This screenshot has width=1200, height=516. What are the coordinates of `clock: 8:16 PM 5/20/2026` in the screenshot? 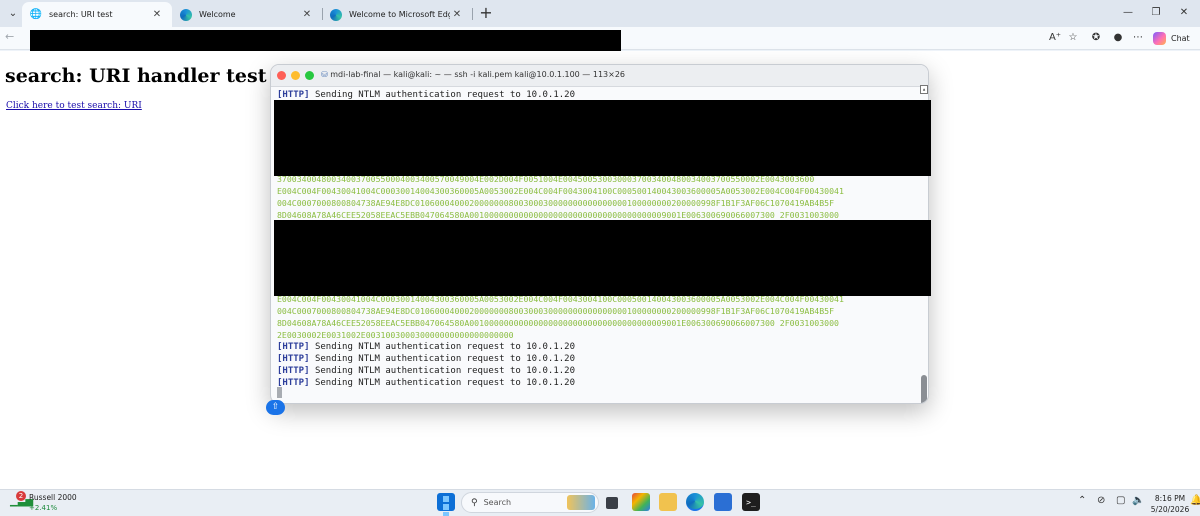 It's located at (1170, 504).